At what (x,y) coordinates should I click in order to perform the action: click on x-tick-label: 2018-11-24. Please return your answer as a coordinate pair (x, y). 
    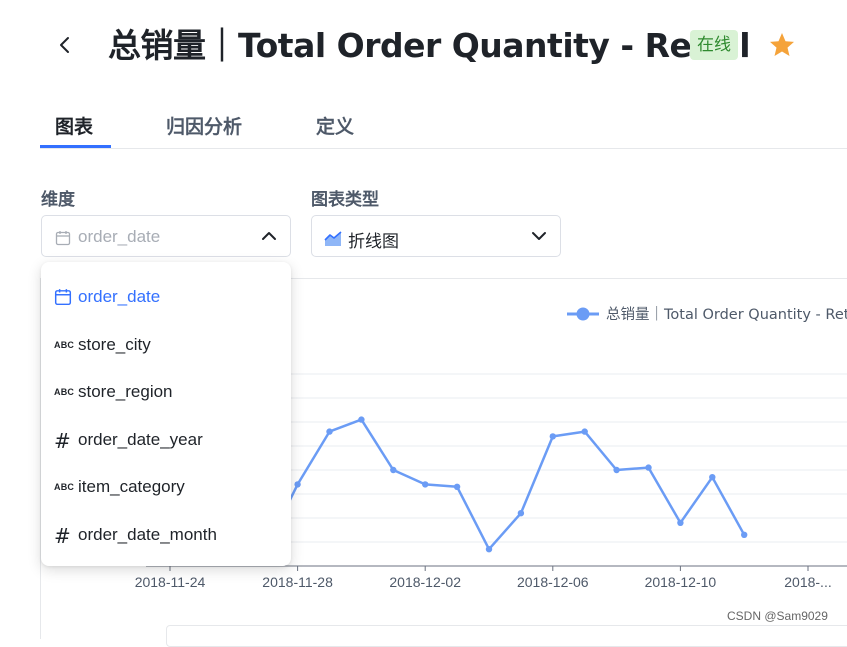
    Looking at the image, I should click on (170, 582).